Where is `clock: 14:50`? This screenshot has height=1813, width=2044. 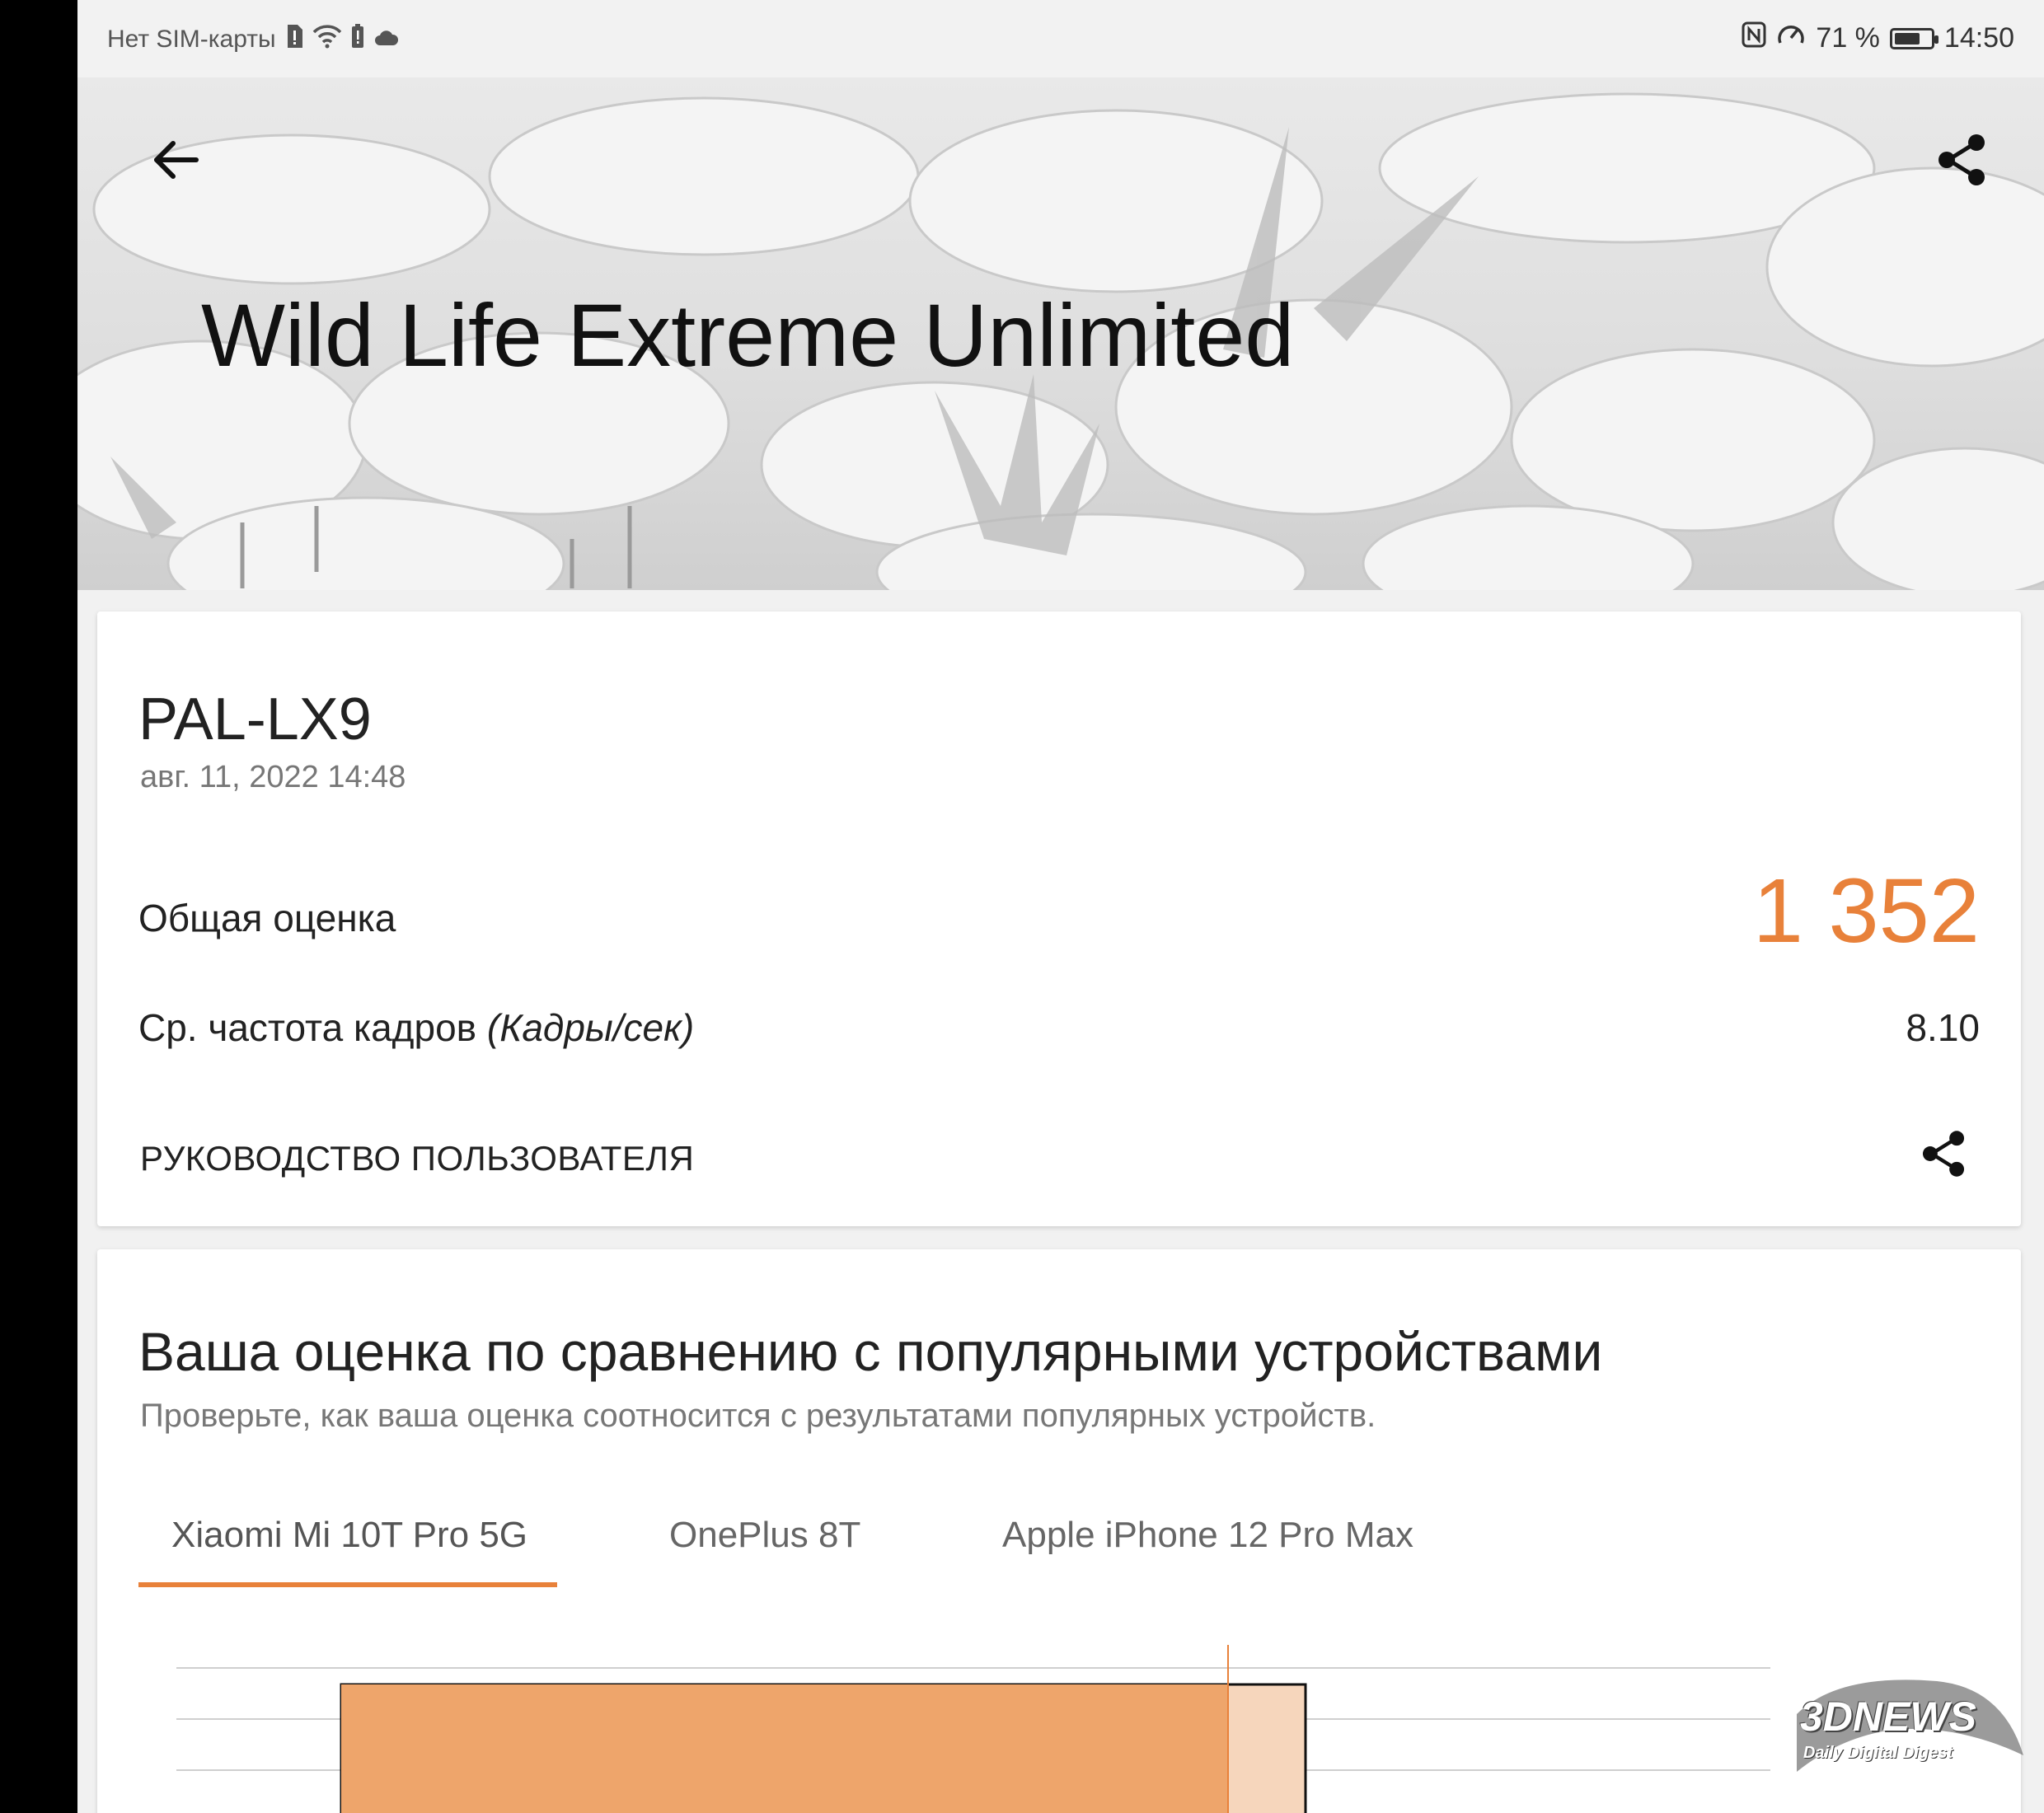 clock: 14:50 is located at coordinates (1978, 38).